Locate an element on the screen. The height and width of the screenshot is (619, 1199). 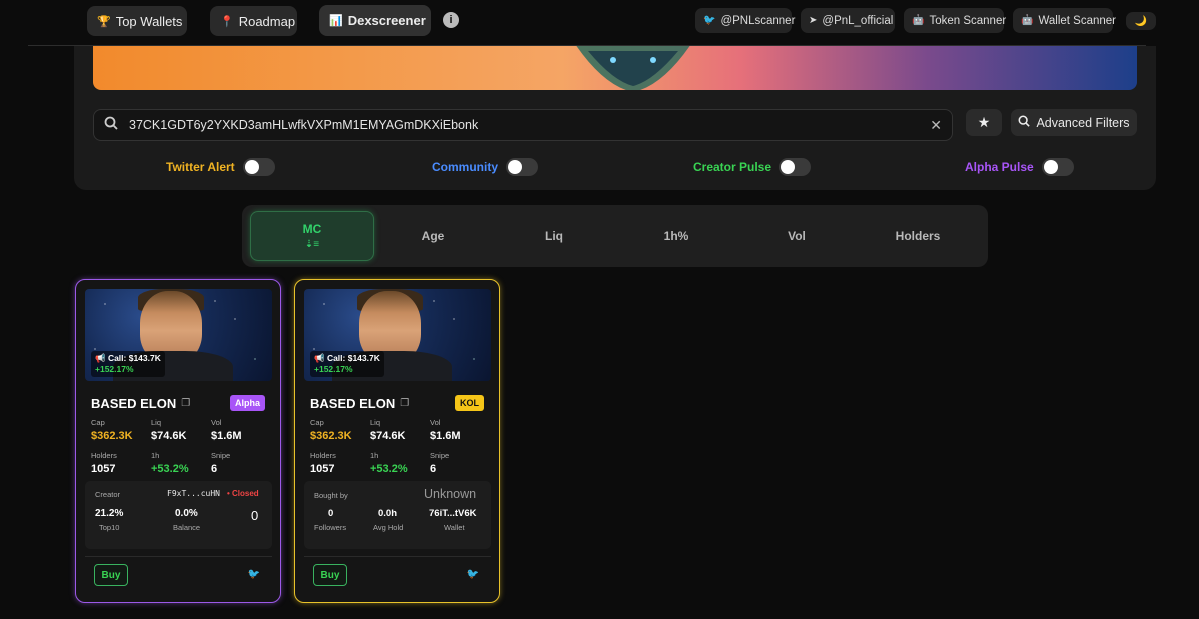
twitter-alert-label: Twitter Alert is located at coordinates (200, 167).